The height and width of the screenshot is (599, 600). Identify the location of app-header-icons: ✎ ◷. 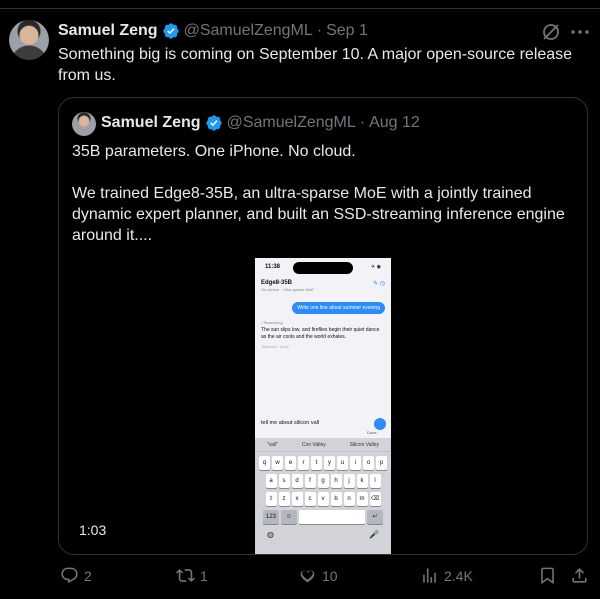
(379, 284).